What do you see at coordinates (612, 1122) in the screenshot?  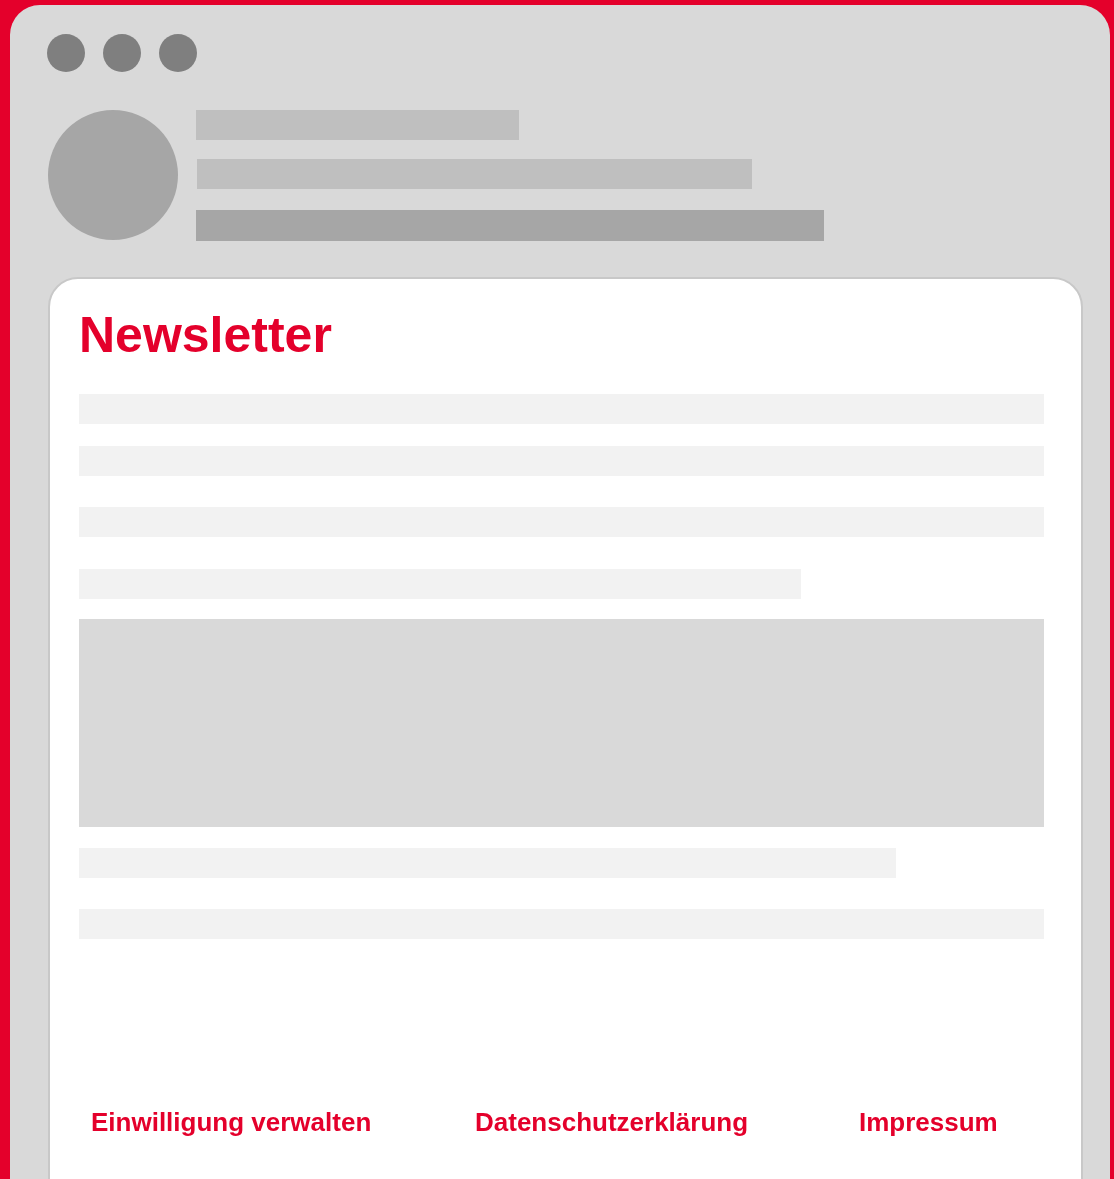 I see `footer-link: Datenschutzerklärung` at bounding box center [612, 1122].